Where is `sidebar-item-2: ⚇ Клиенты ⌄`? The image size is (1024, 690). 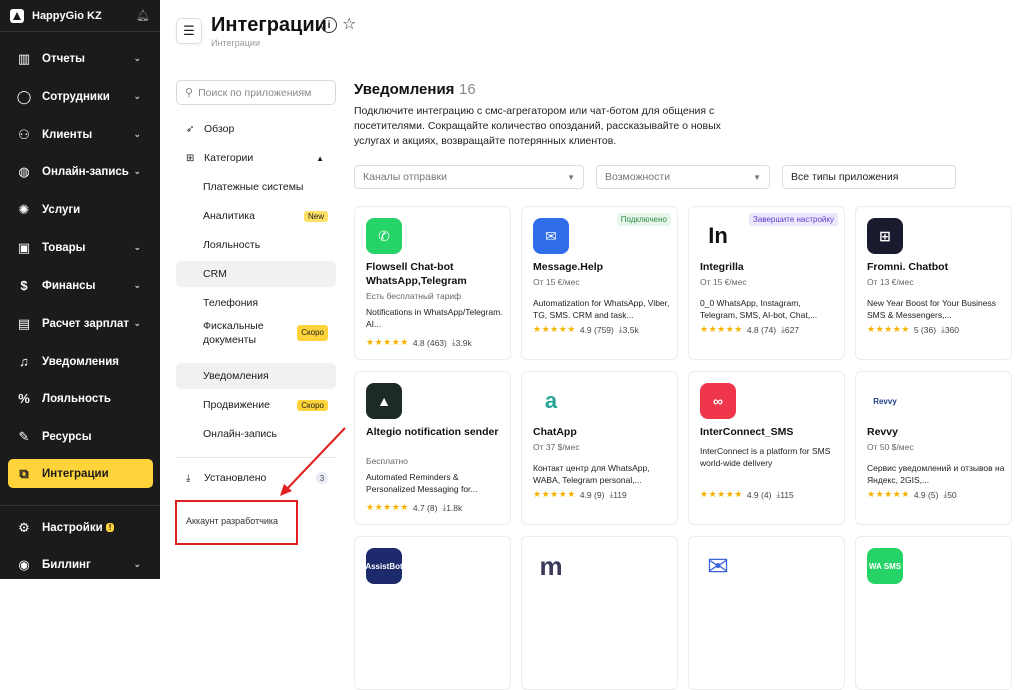
sidebar-item-2: ⚇ Клиенты ⌄ is located at coordinates (80, 134).